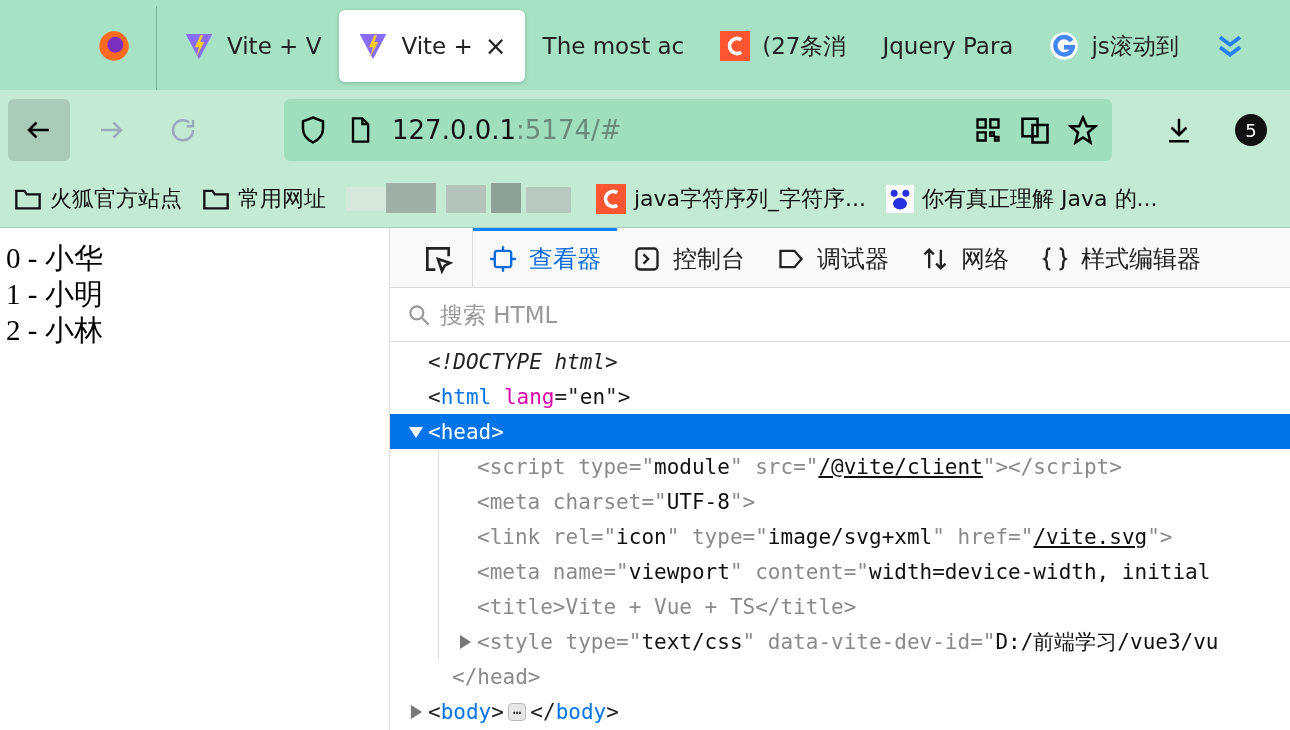 The image size is (1290, 730). I want to click on back-button, so click(39, 130).